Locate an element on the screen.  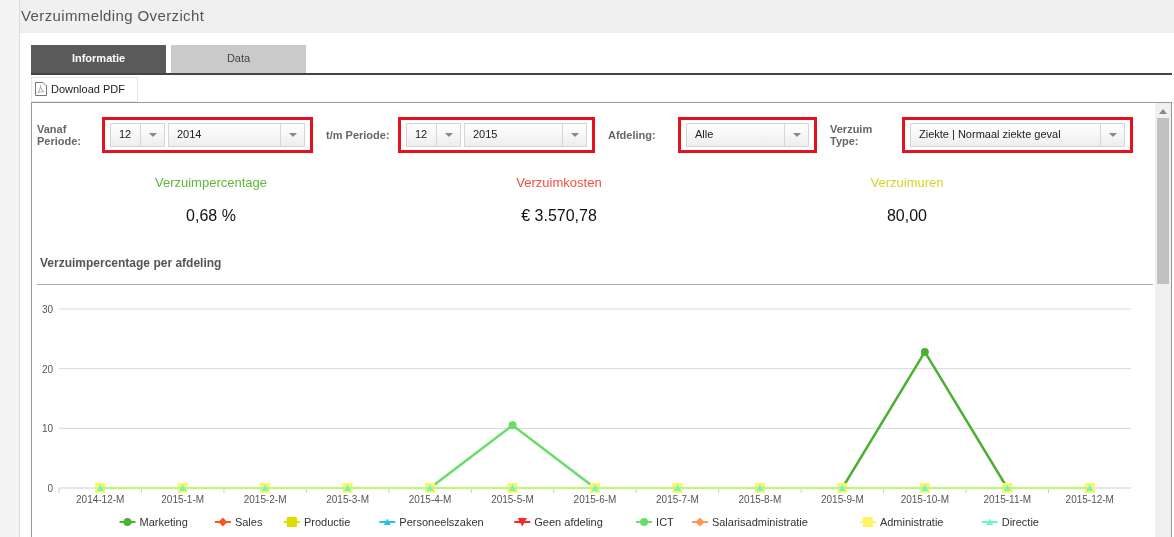
page-title: Verzuimmelding Overzicht is located at coordinates (113, 16).